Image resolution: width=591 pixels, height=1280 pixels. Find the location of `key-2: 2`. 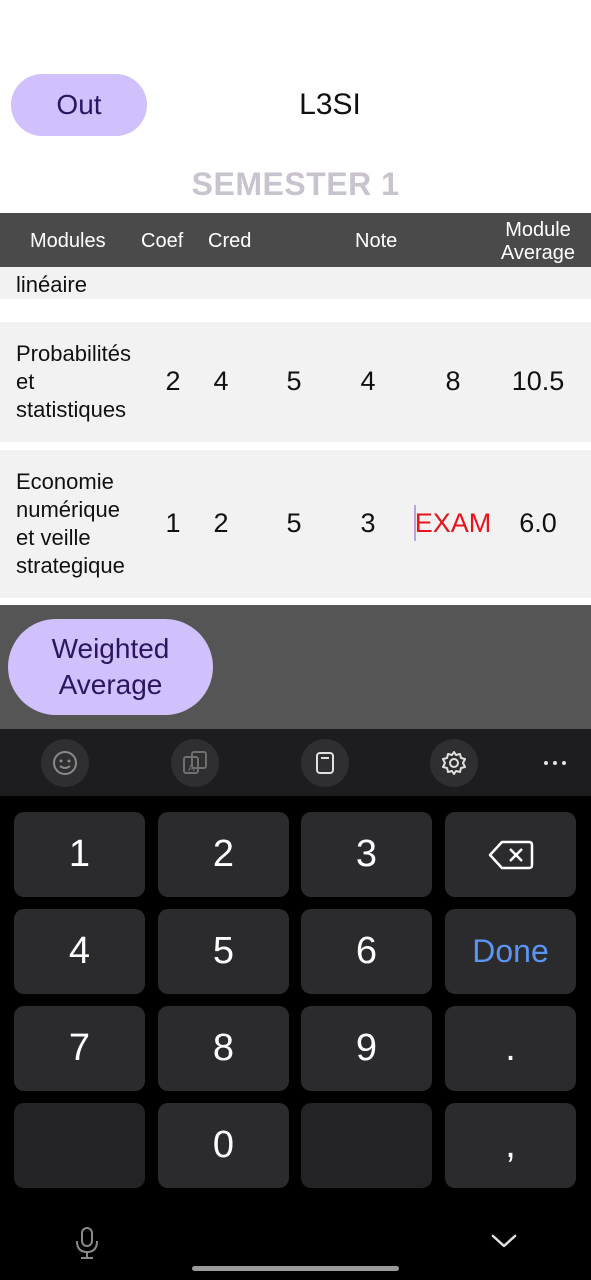

key-2: 2 is located at coordinates (223, 854).